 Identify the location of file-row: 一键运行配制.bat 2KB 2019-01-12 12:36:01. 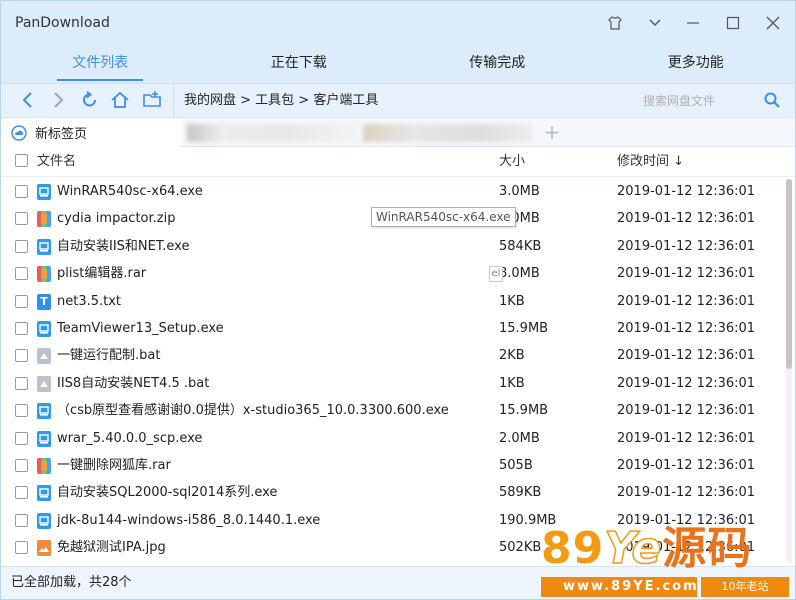
(394, 356).